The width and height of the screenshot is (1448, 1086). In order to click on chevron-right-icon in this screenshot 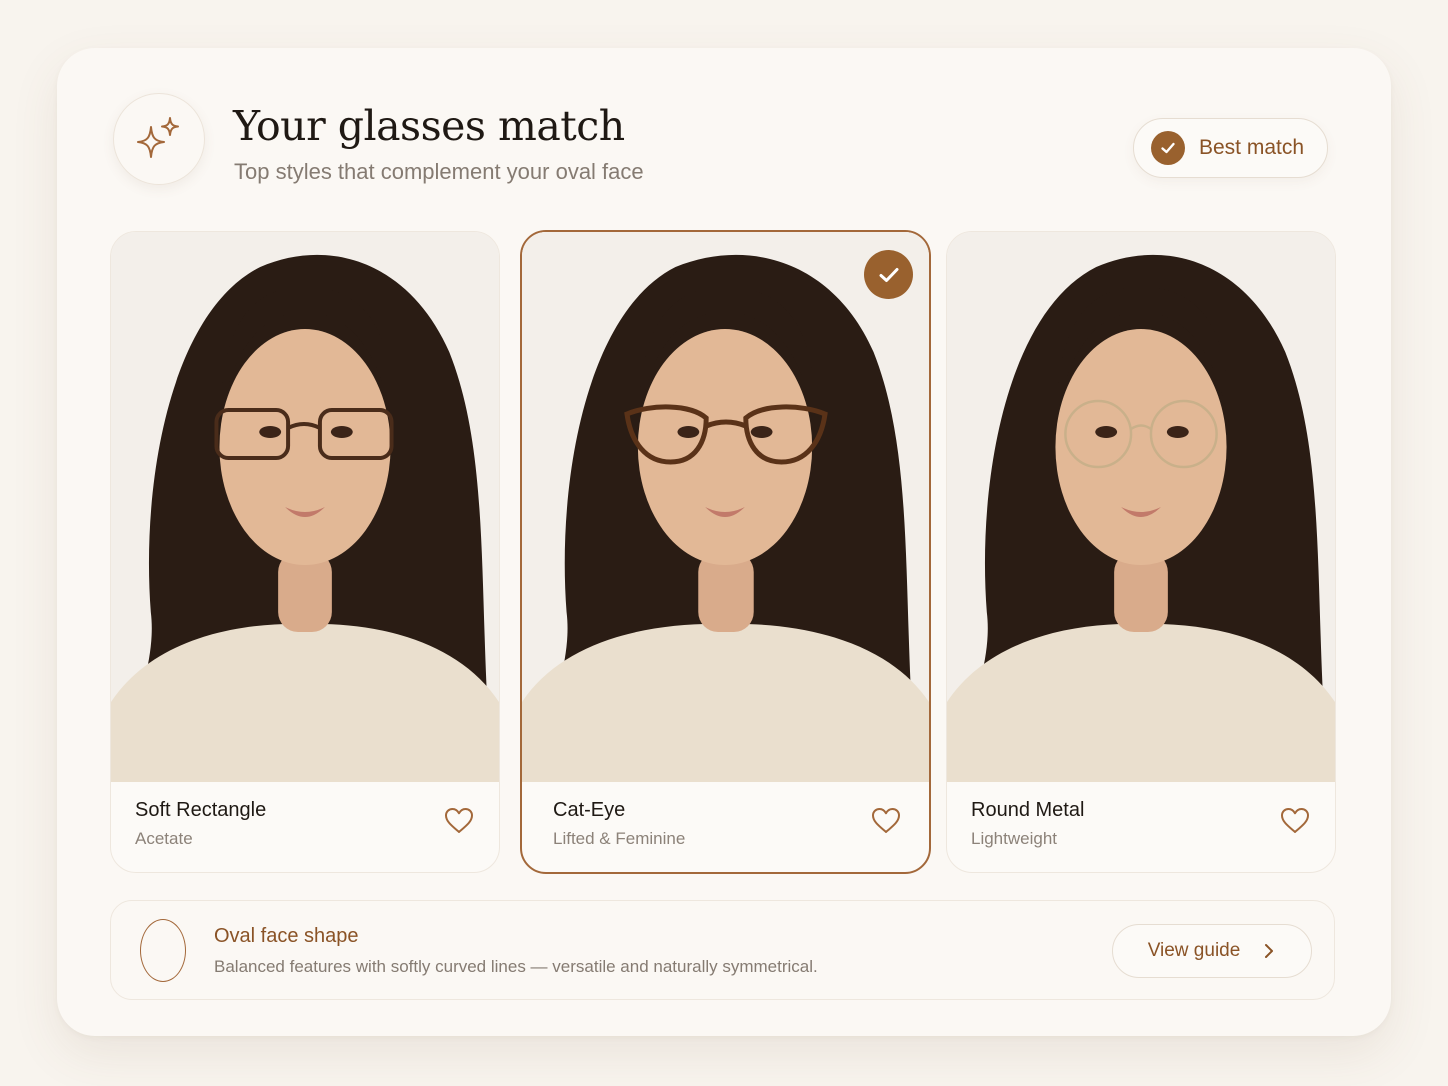, I will do `click(1269, 951)`.